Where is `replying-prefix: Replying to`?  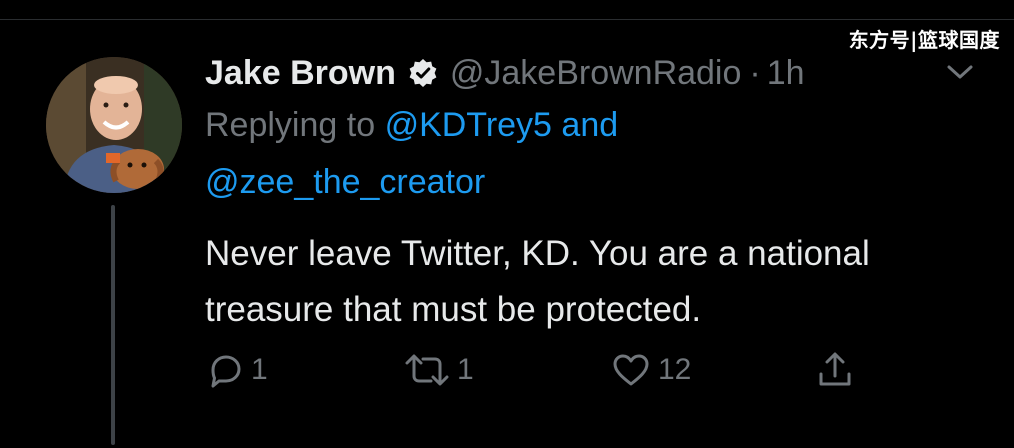
replying-prefix: Replying to is located at coordinates (290, 125).